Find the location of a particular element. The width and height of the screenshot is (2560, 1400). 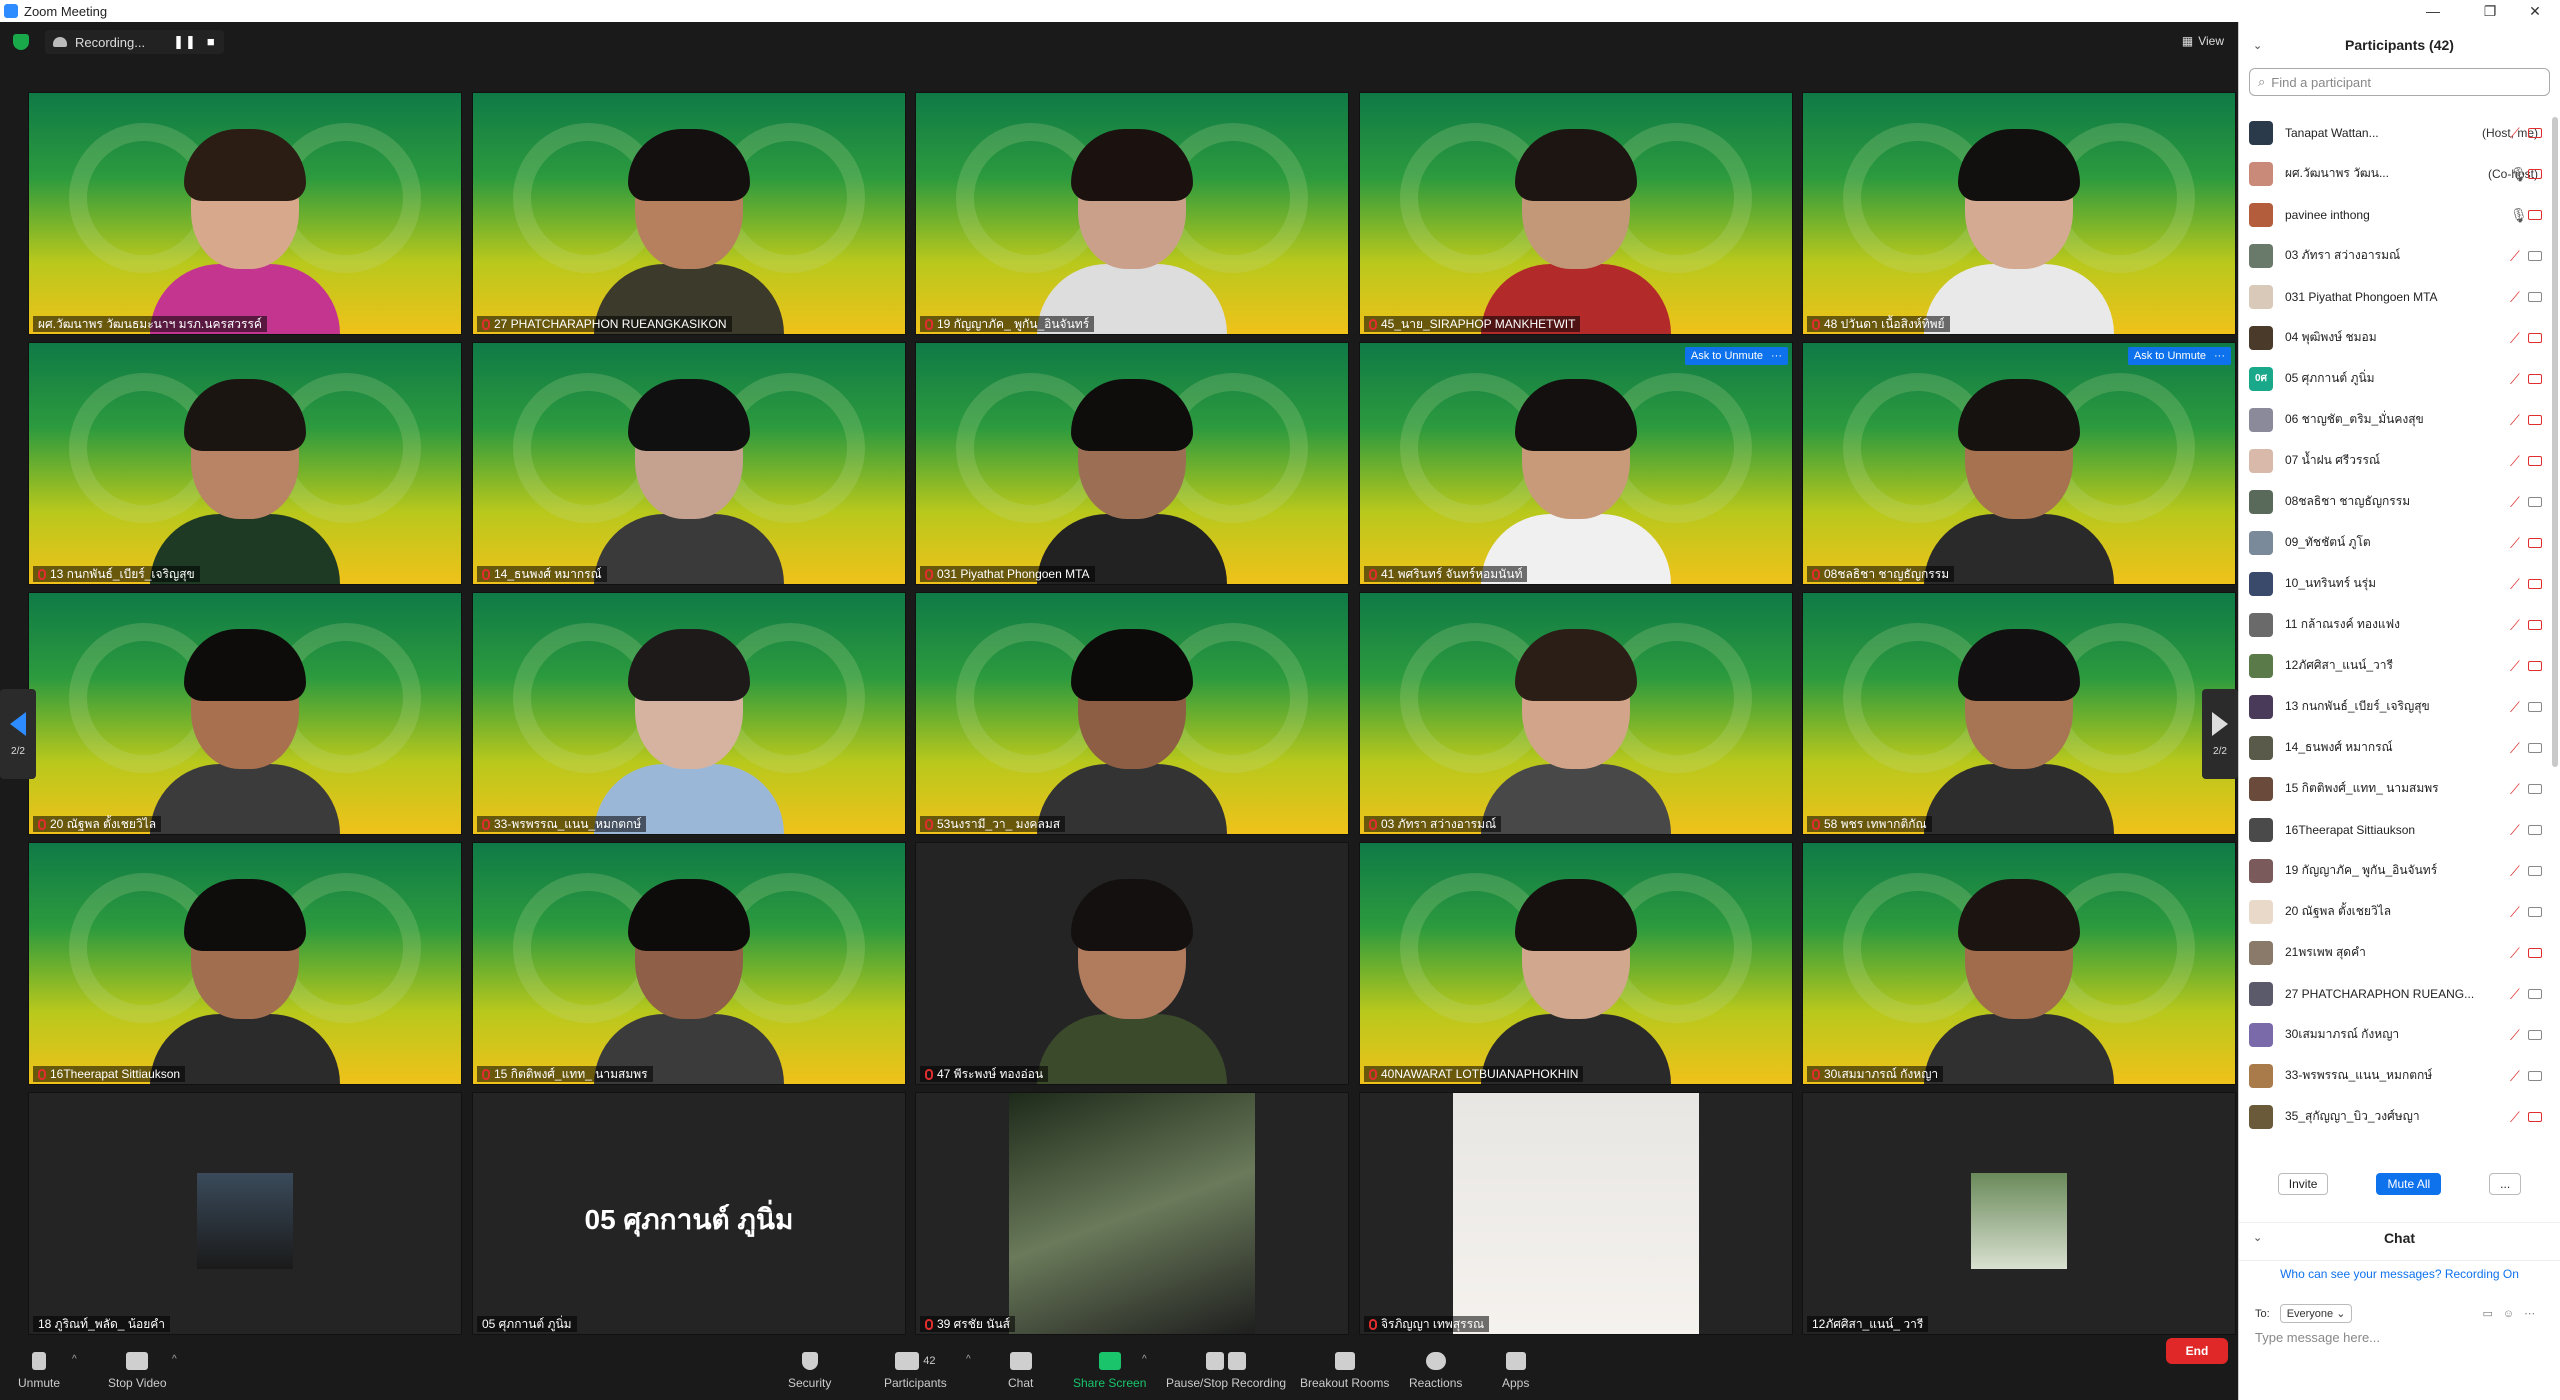

video-tile: 15 กิตติพงศ์_แทท_ นามสมพร is located at coordinates (689, 963).